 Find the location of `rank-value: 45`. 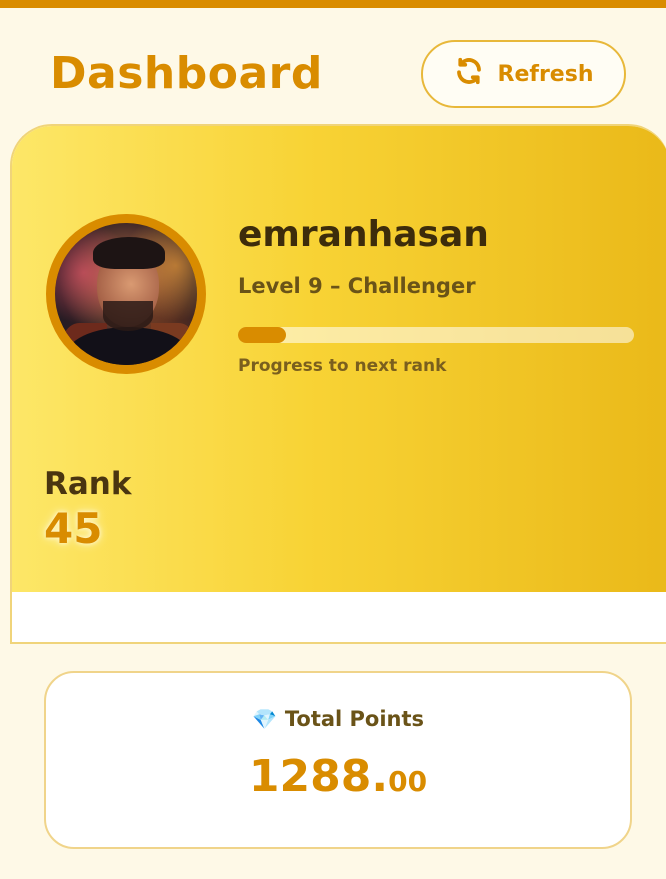

rank-value: 45 is located at coordinates (73, 528).